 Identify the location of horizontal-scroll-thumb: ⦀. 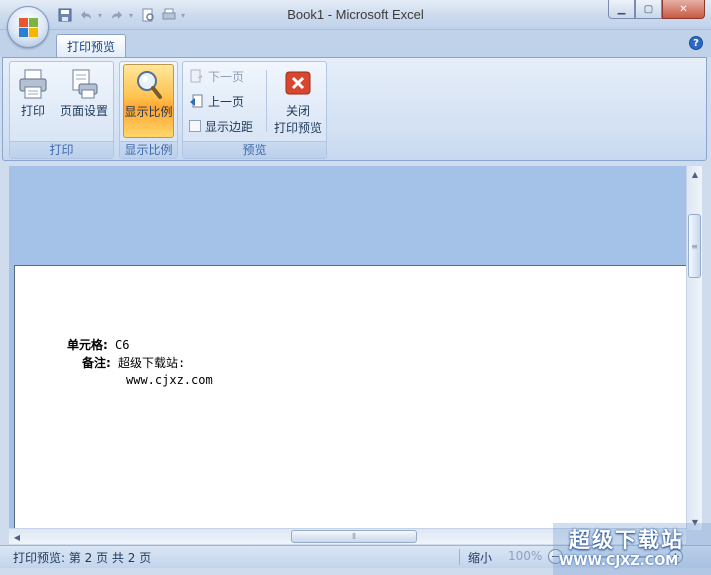
(354, 536).